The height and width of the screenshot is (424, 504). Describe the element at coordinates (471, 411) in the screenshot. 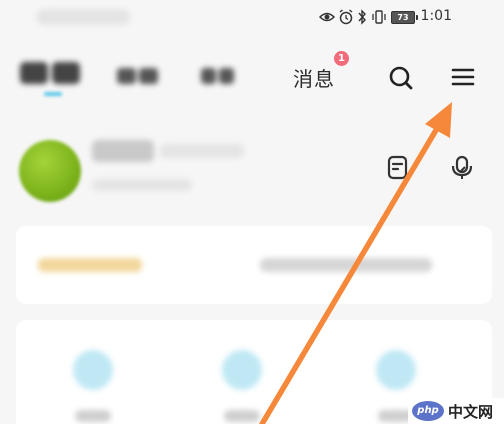

I see `watermark-text: 中文网` at that location.